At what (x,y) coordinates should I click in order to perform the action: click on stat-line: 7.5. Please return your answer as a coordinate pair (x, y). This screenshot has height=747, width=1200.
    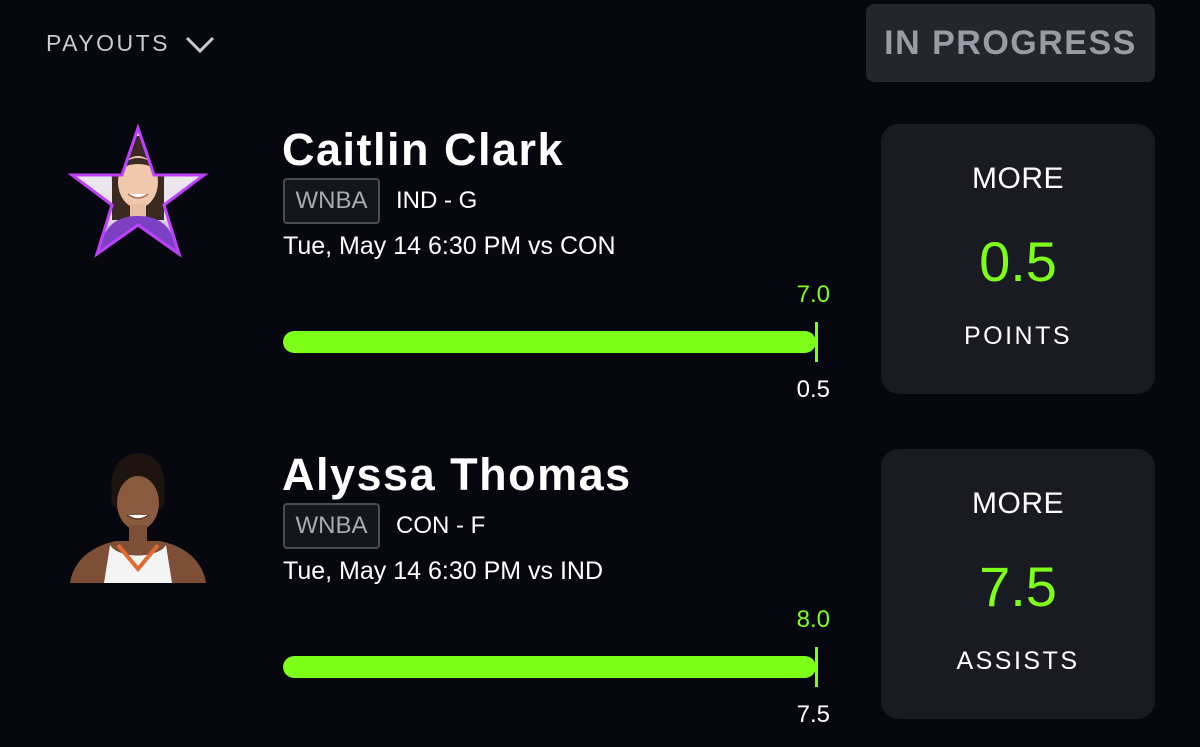
    Looking at the image, I should click on (1018, 586).